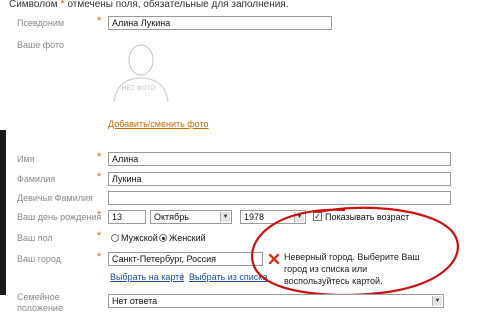 This screenshot has height=314, width=480. What do you see at coordinates (36, 179) in the screenshot?
I see `last-name-label: Фамилия` at bounding box center [36, 179].